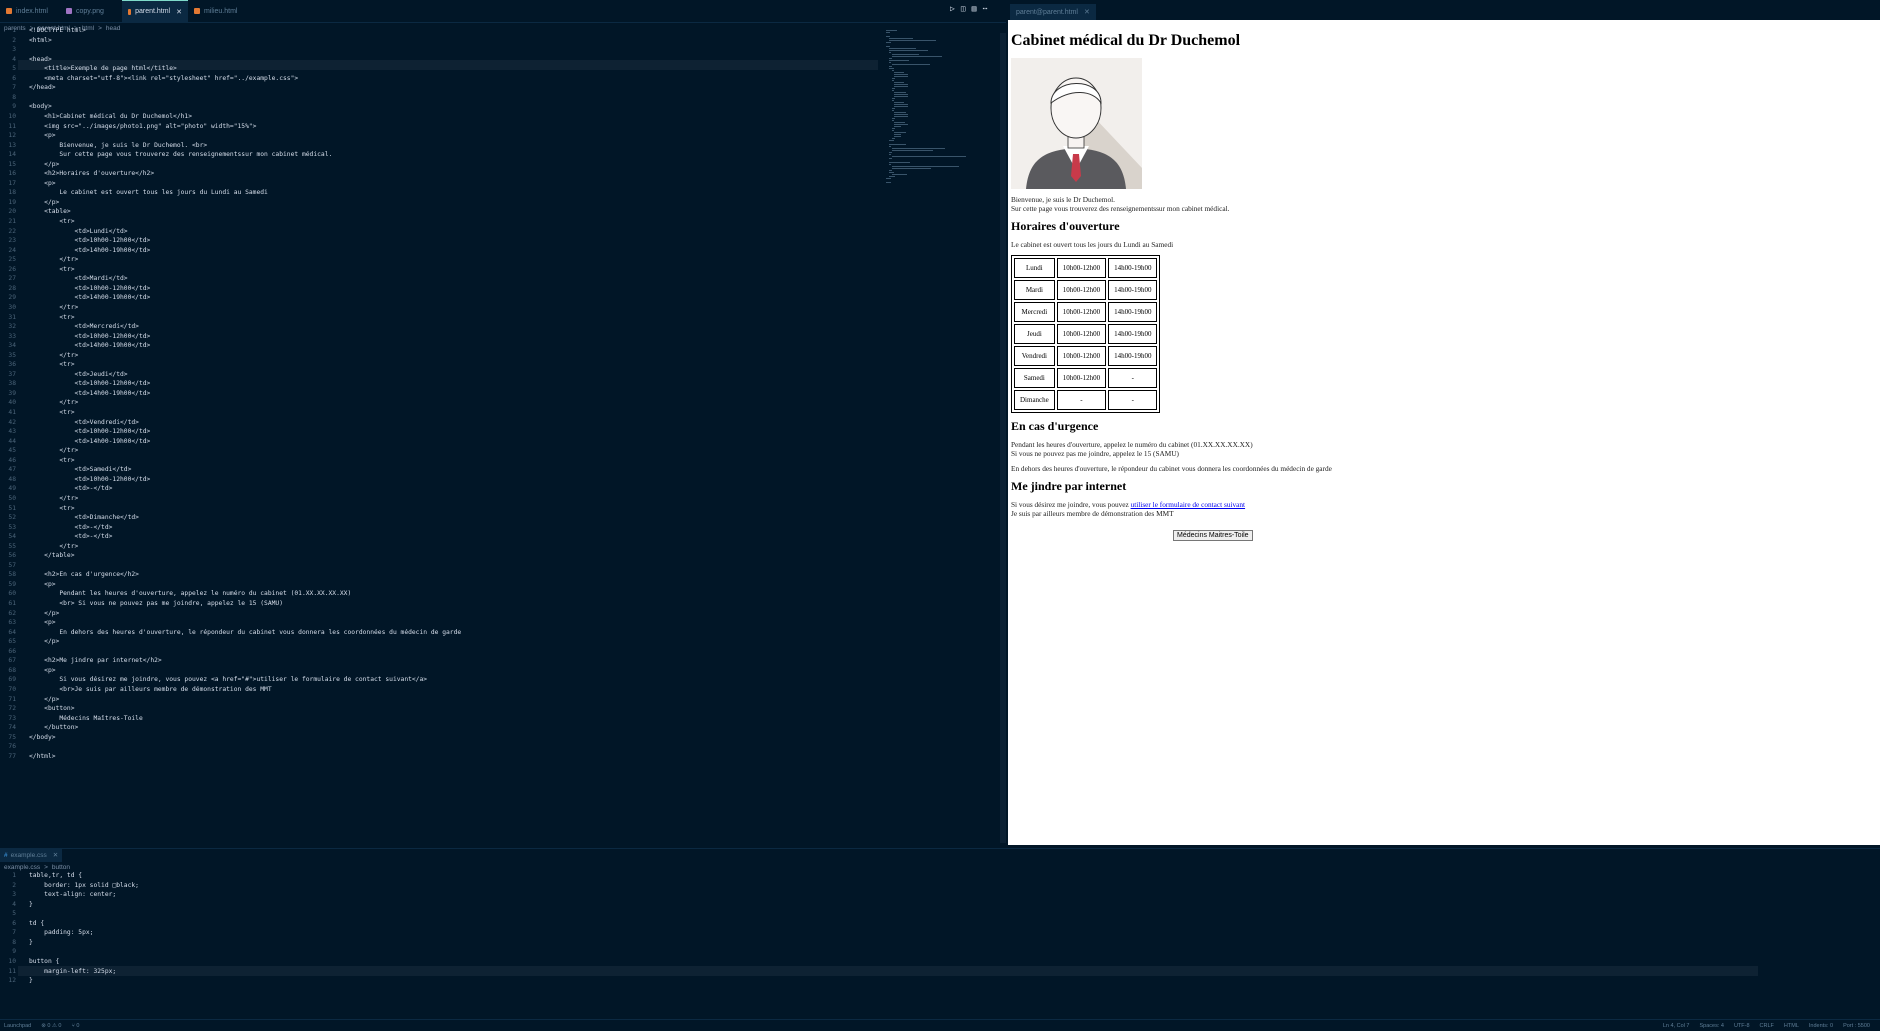 The width and height of the screenshot is (1880, 1031). I want to click on chevron-right-icon: >, so click(46, 867).